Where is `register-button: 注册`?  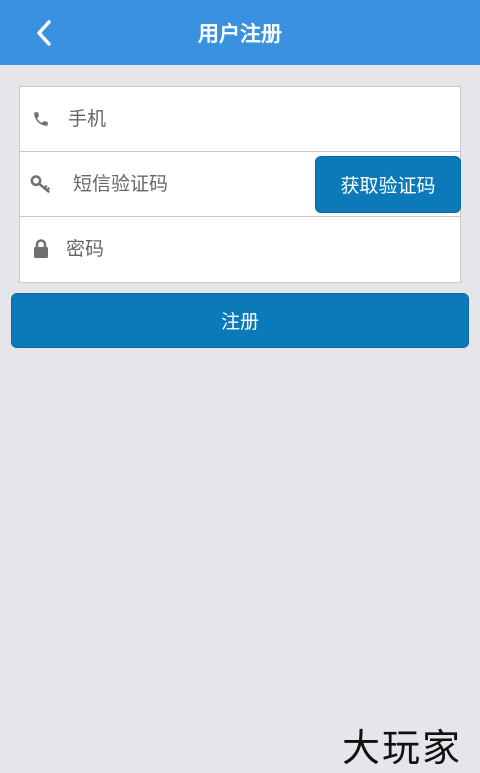
register-button: 注册 is located at coordinates (240, 320).